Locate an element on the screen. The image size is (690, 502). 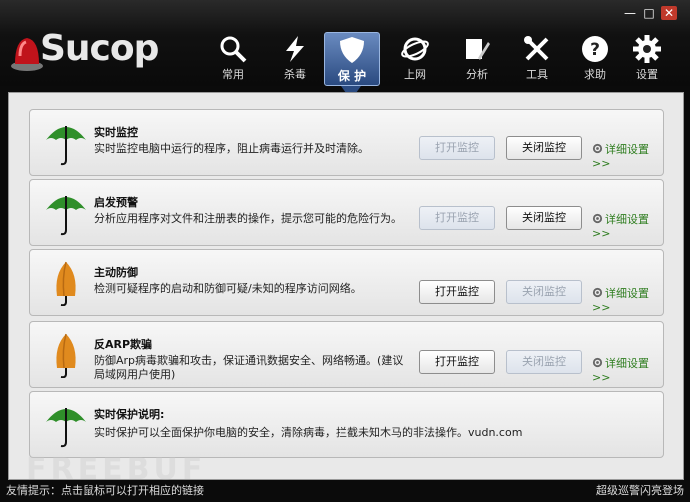
panel-title: 主动防御 is located at coordinates (116, 272).